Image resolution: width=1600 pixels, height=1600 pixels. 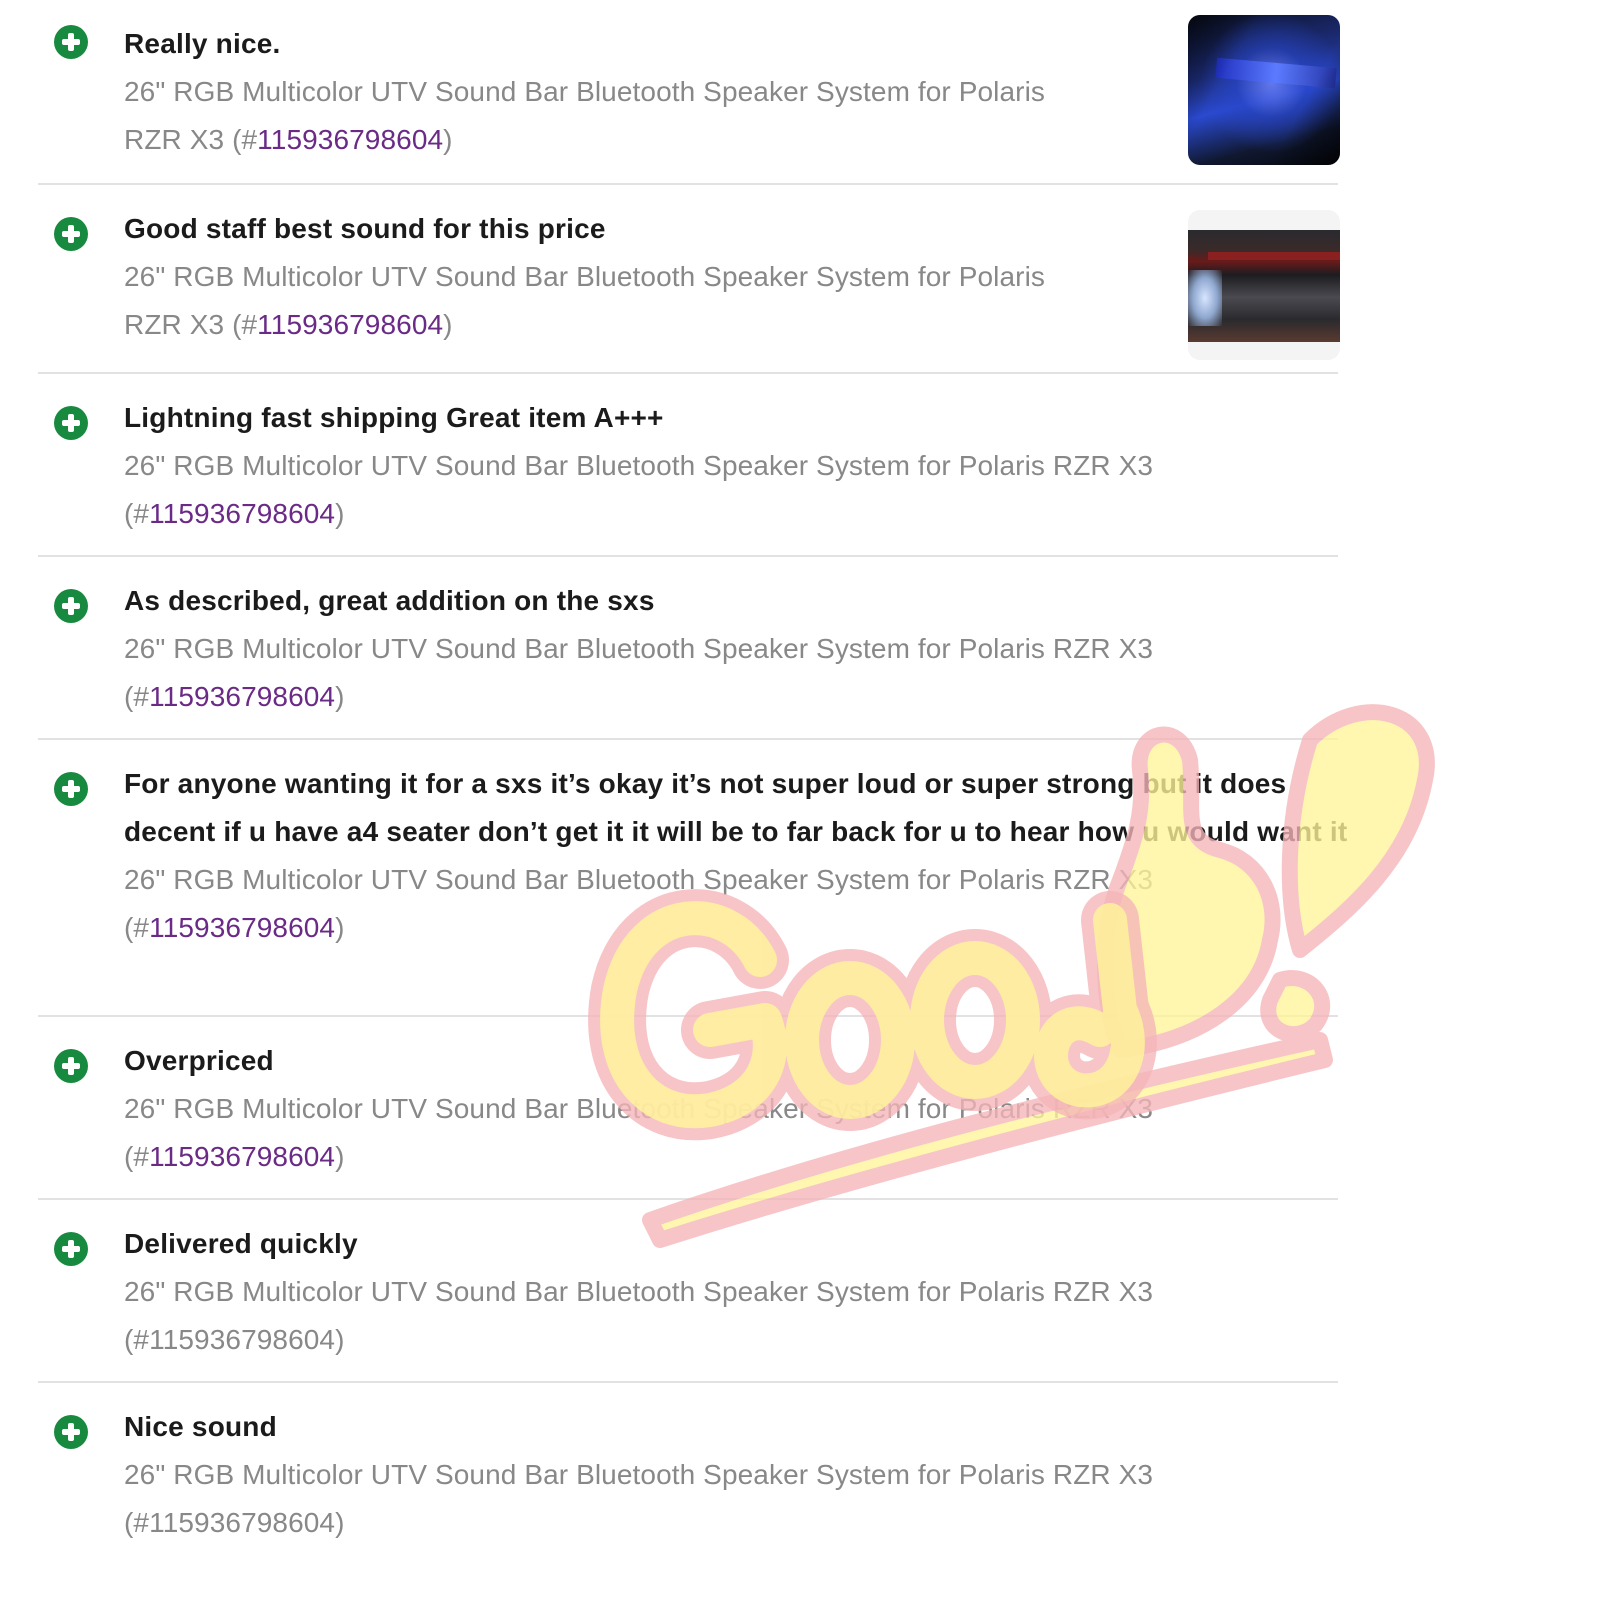 What do you see at coordinates (199, 1060) in the screenshot?
I see `feedback-comment: Overpriced` at bounding box center [199, 1060].